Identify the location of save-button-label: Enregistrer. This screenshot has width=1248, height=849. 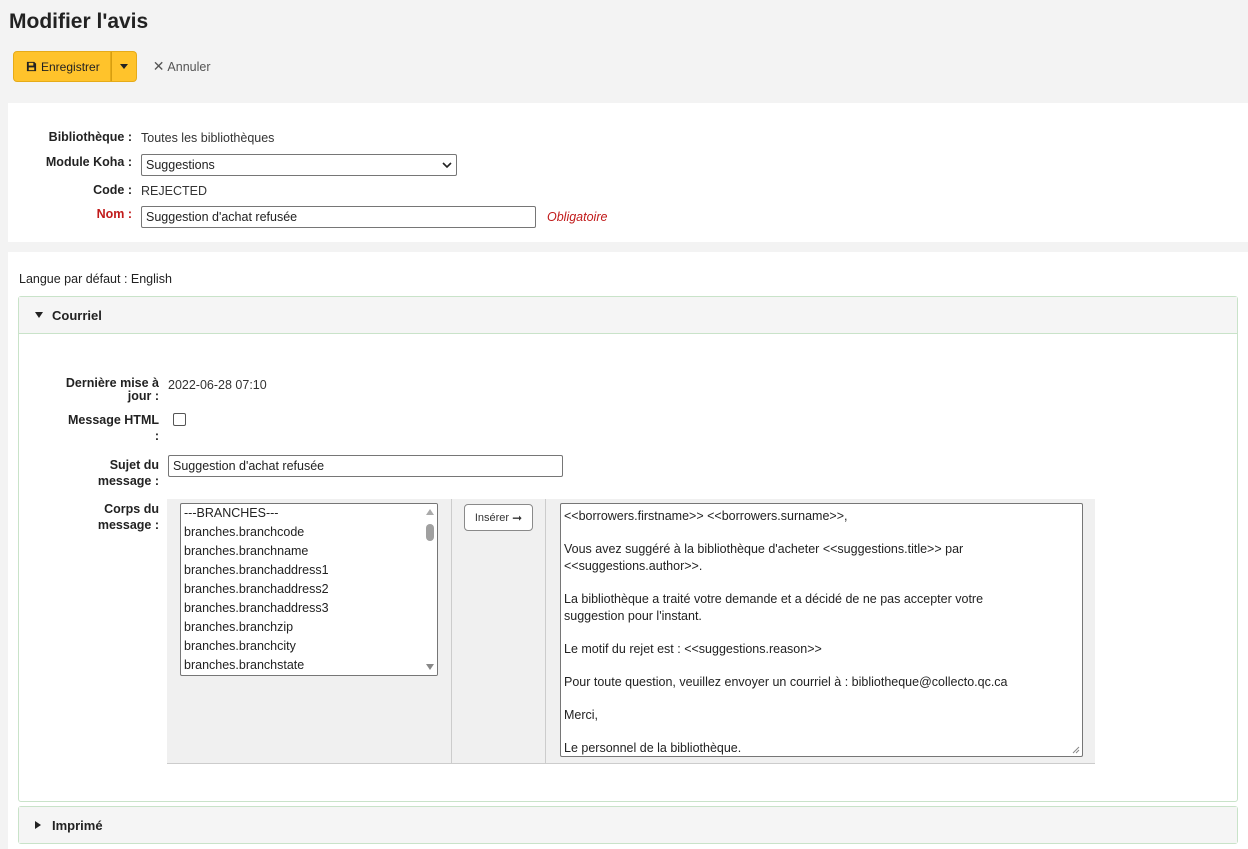
(70, 66).